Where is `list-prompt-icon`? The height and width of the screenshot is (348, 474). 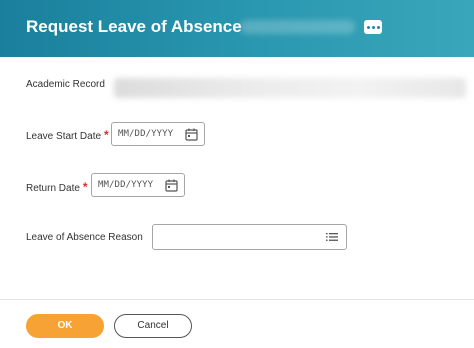 list-prompt-icon is located at coordinates (332, 237).